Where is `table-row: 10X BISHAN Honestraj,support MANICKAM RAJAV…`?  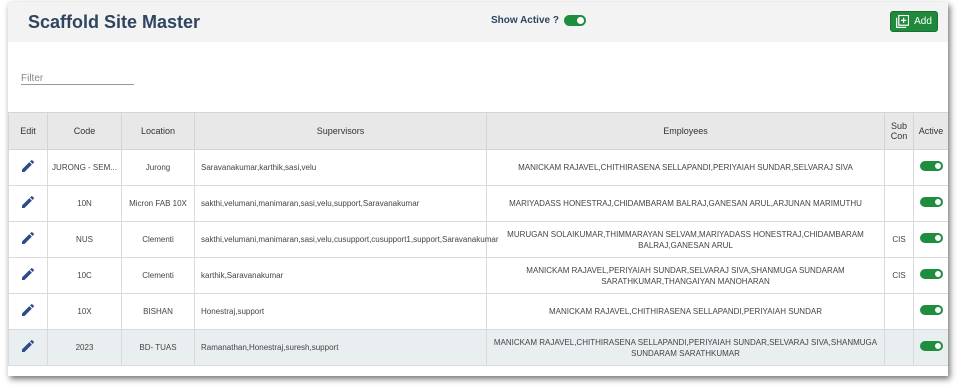
table-row: 10X BISHAN Honestraj,support MANICKAM RAJAV… is located at coordinates (478, 311).